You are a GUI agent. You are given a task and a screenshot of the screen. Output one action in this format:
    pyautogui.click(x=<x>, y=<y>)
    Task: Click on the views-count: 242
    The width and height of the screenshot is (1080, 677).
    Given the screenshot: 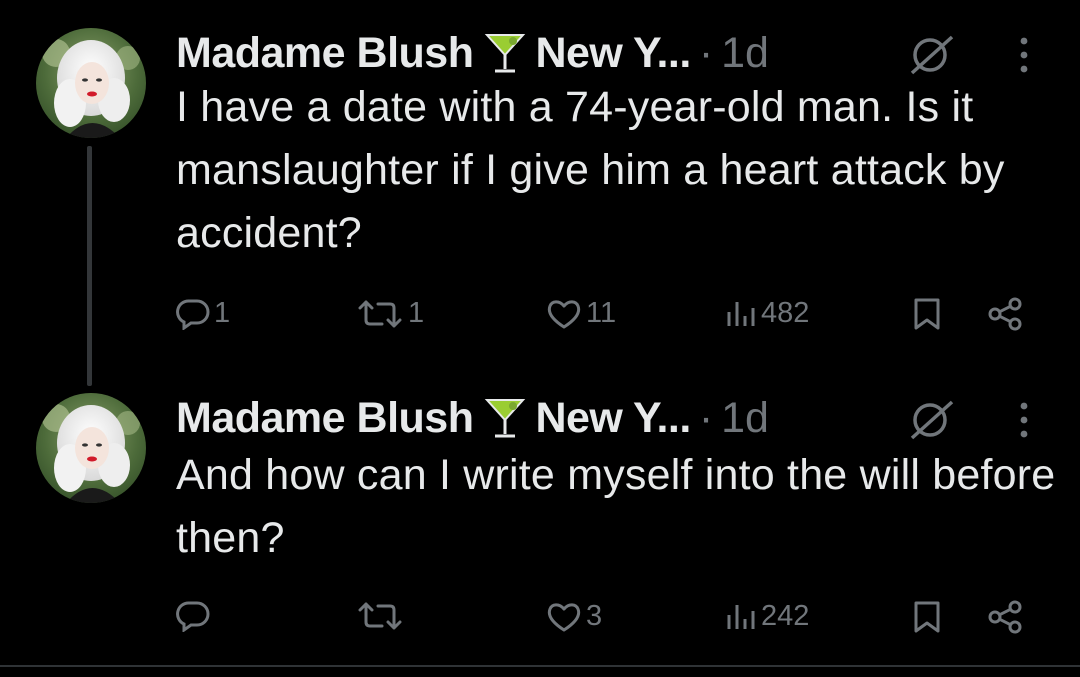 What is the action you would take?
    pyautogui.click(x=785, y=616)
    